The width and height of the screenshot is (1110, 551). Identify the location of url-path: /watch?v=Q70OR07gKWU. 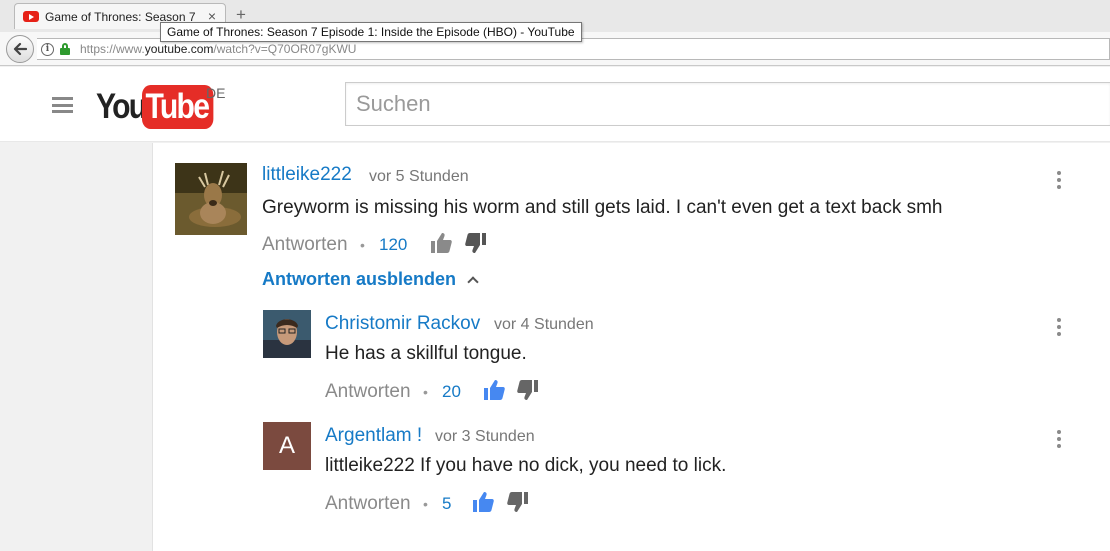
(285, 49).